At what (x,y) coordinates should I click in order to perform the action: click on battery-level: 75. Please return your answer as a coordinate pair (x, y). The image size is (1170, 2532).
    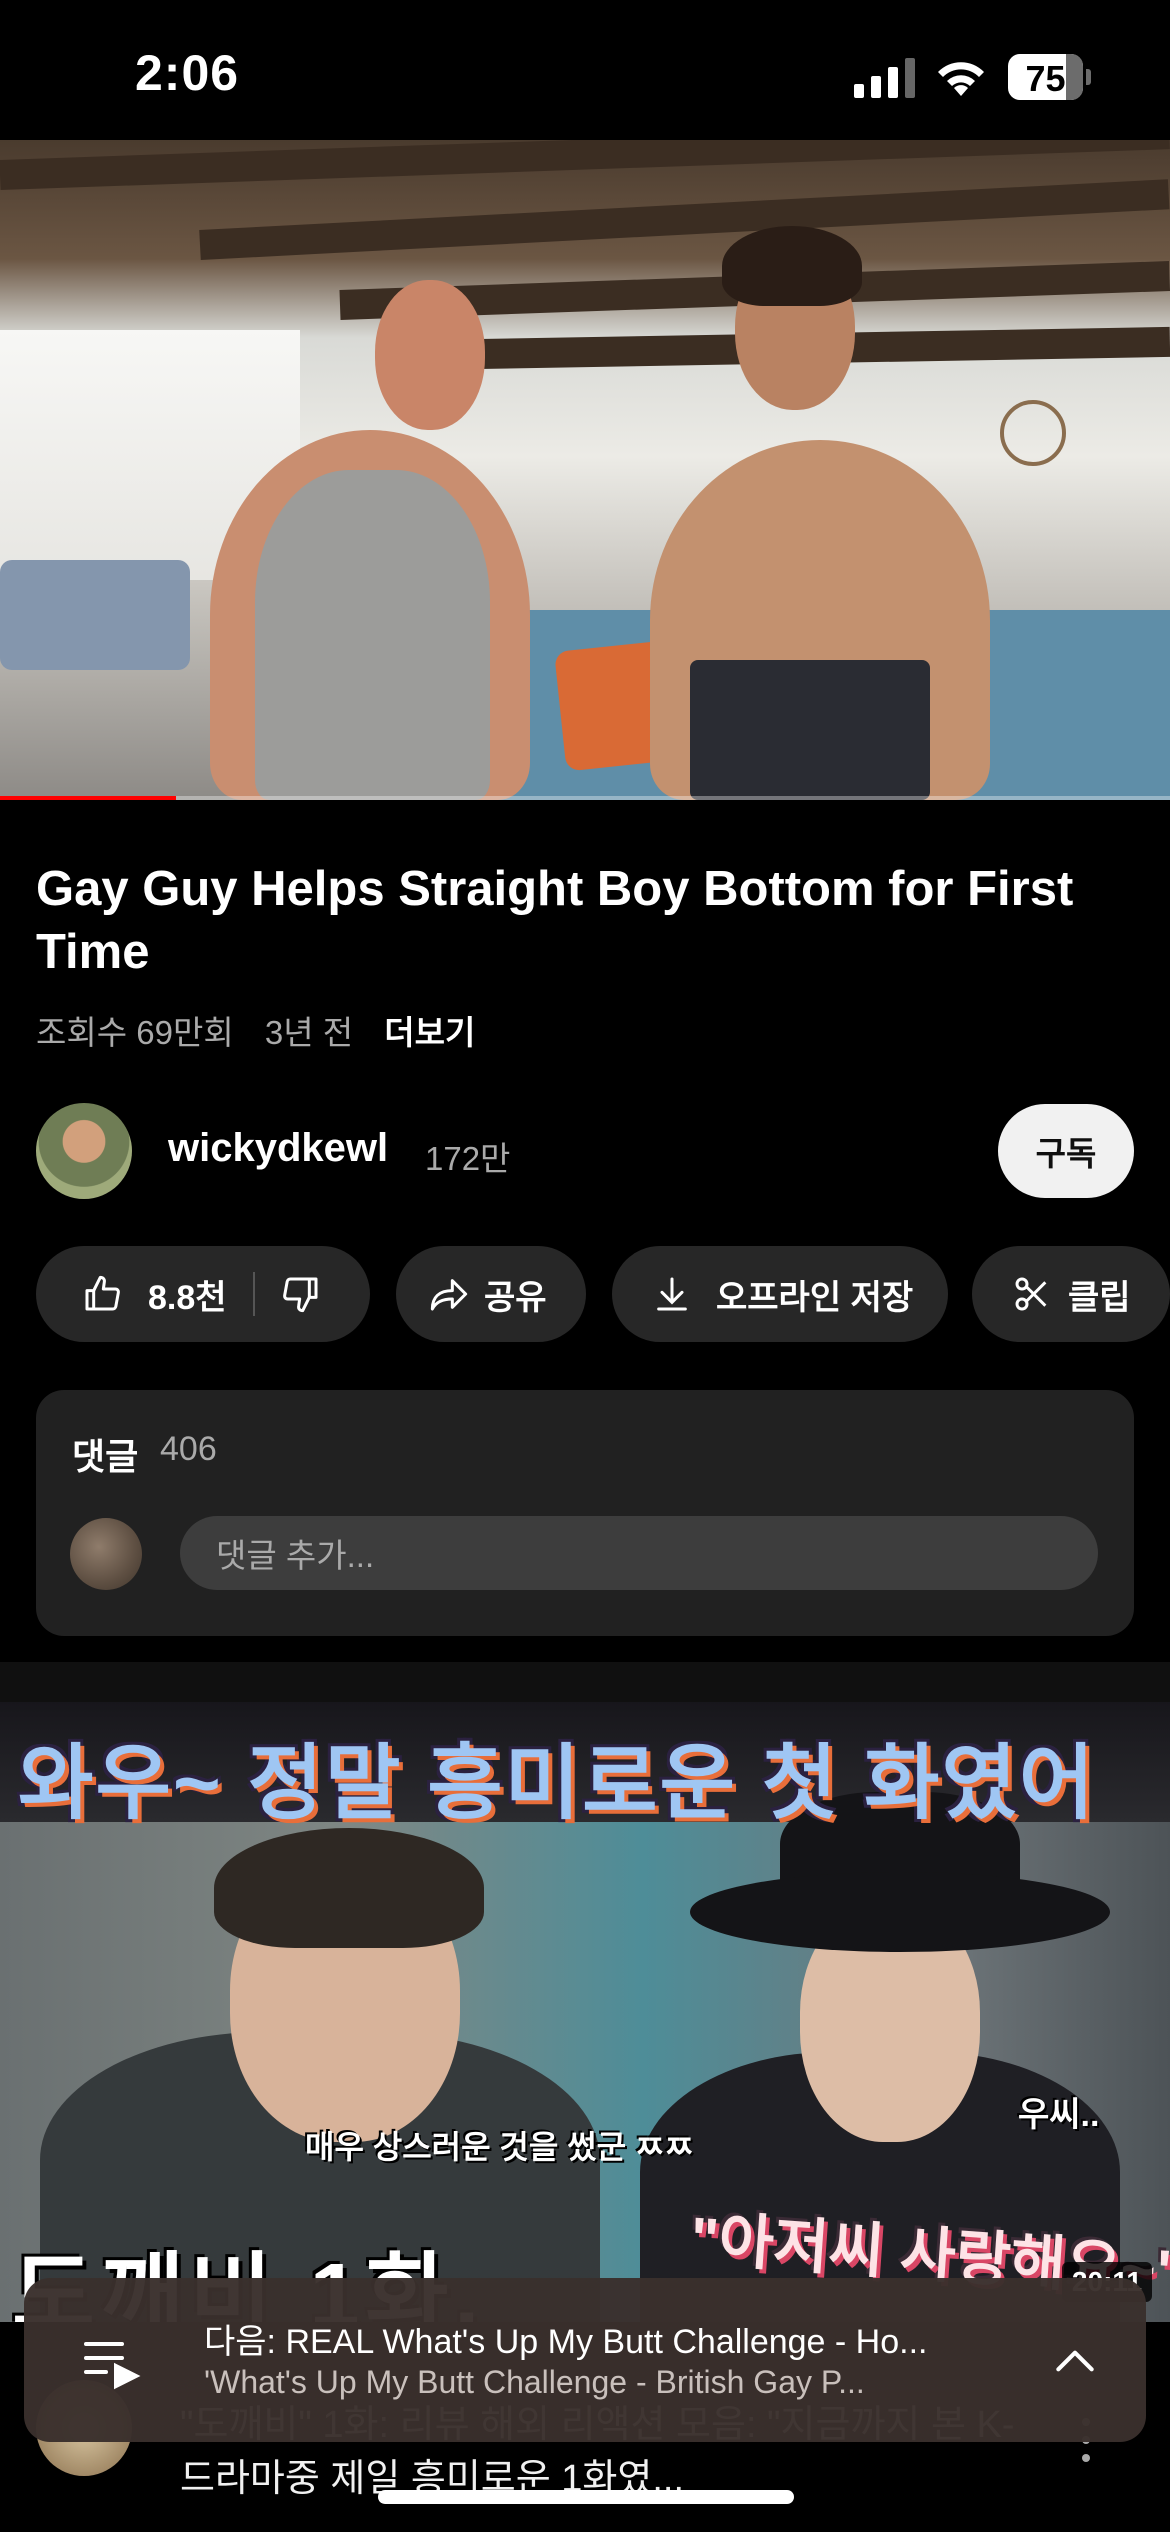
    Looking at the image, I should click on (1045, 78).